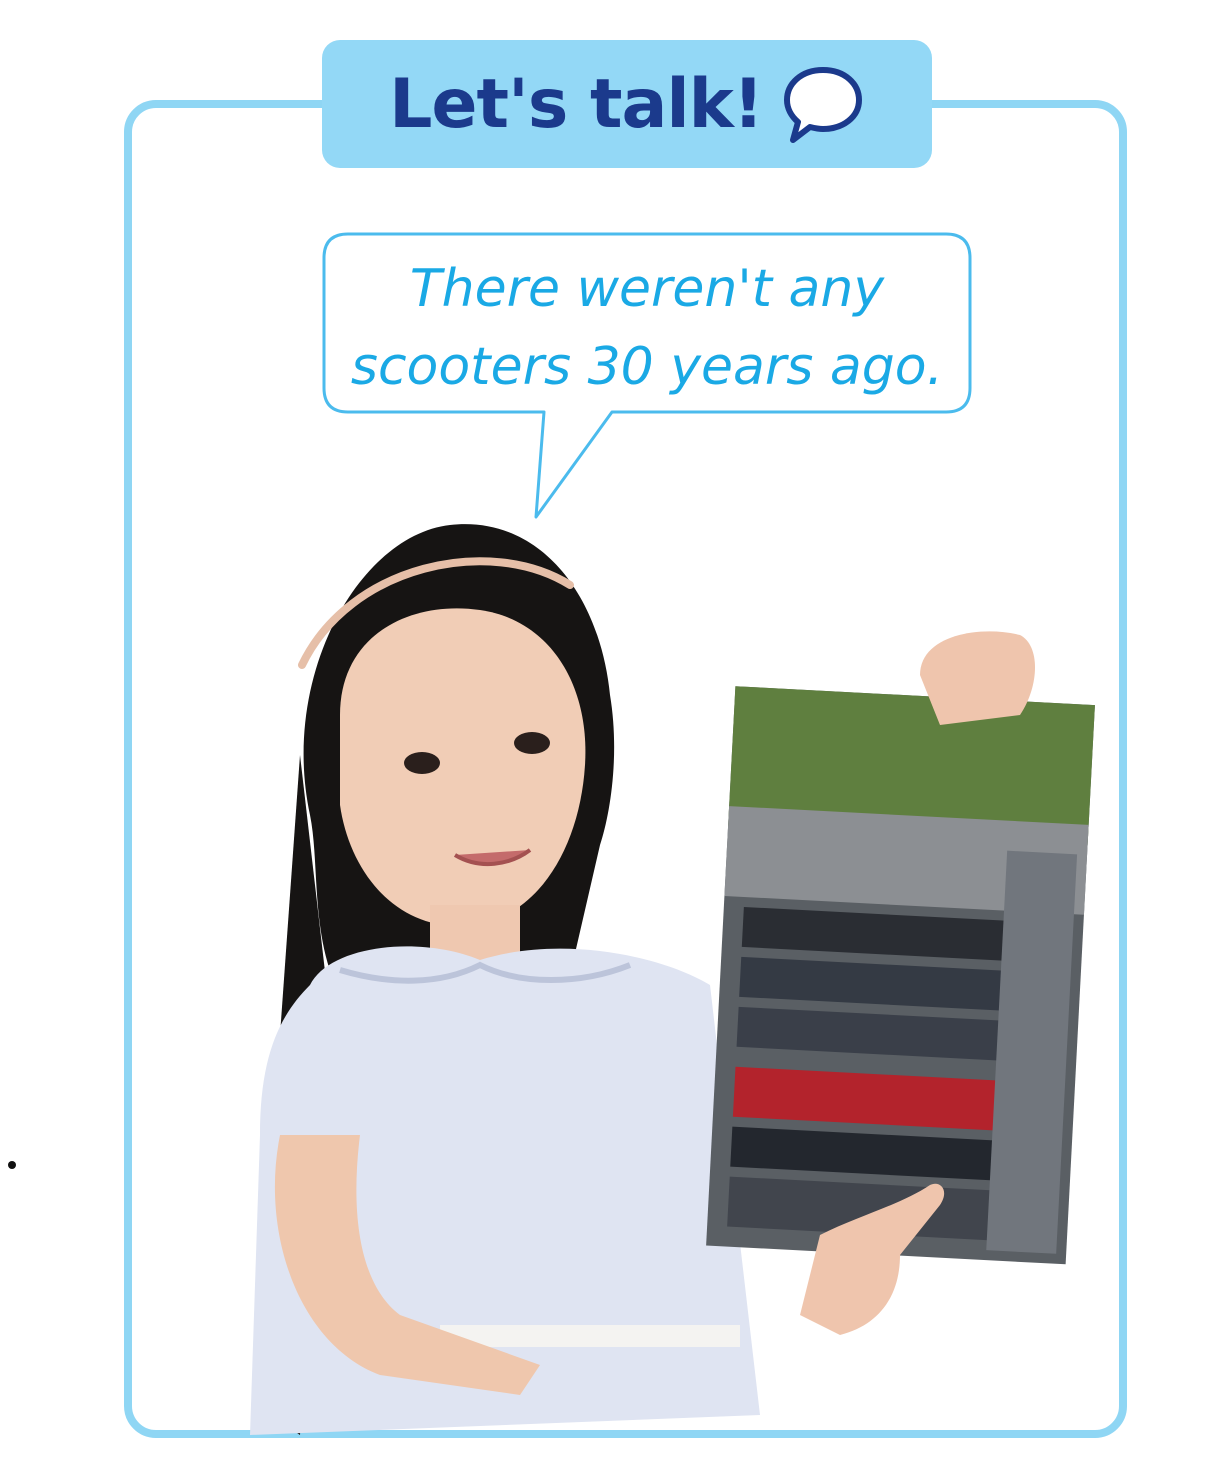 This screenshot has height=1473, width=1212. I want to click on speech-line-1: There weren't any, so click(647, 289).